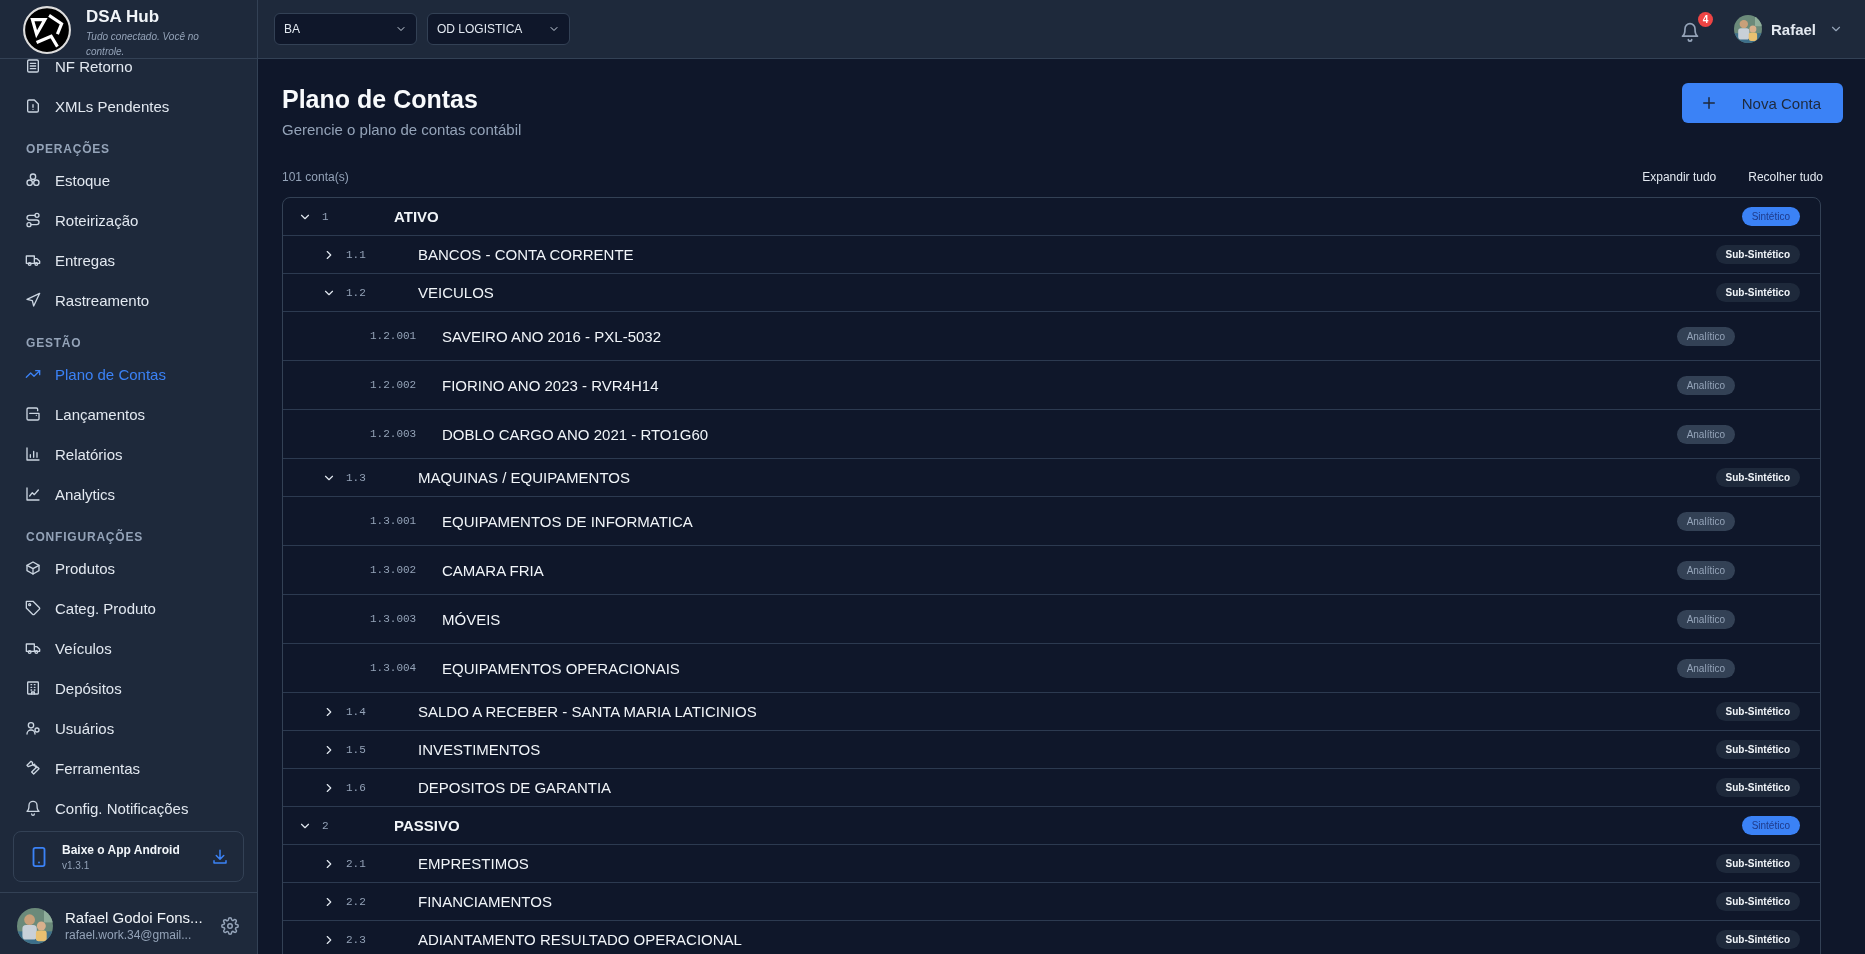  I want to click on file-alert-icon, so click(33, 106).